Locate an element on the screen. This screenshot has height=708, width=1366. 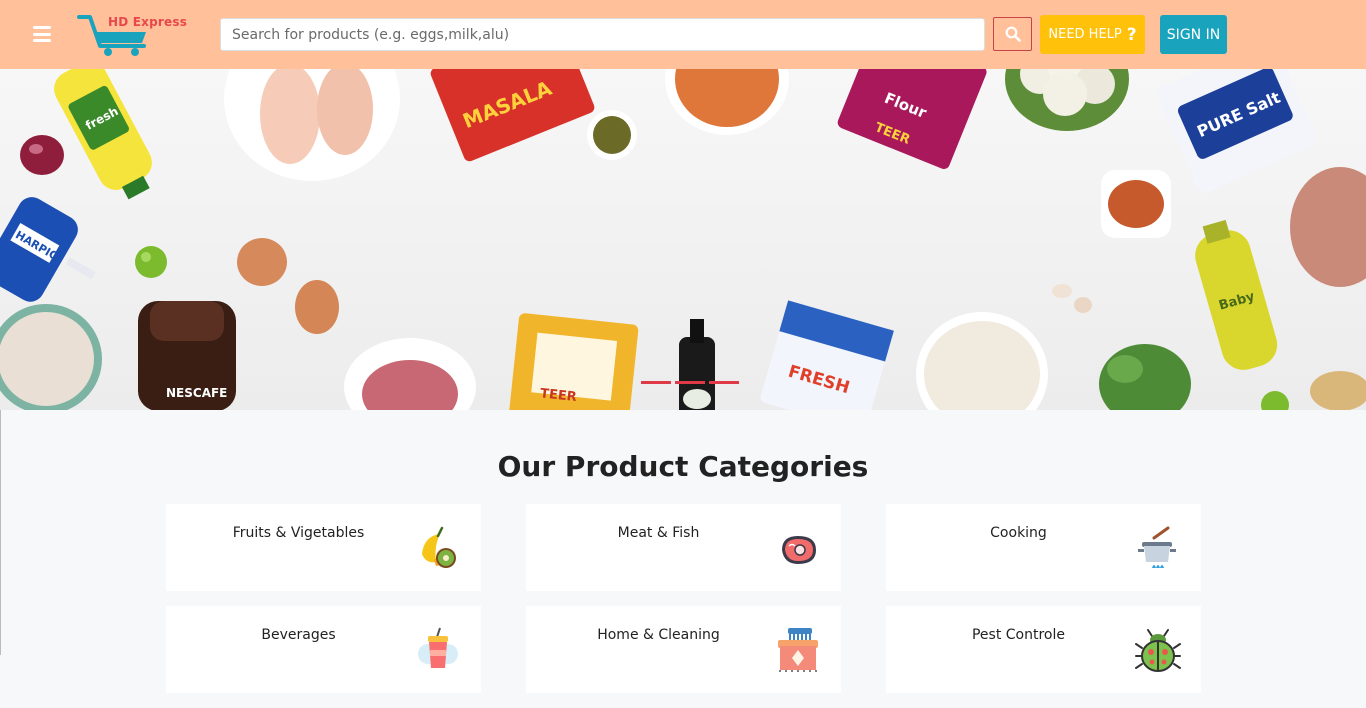
category-card-beverages: Beverages is located at coordinates (323, 649).